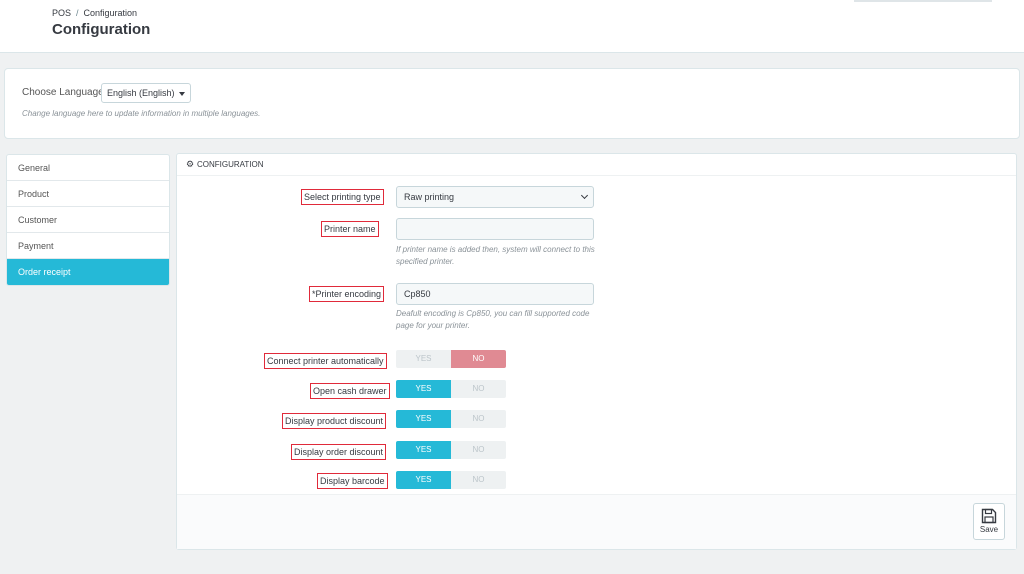  What do you see at coordinates (350, 391) in the screenshot?
I see `cash-drawer-label: Open cash drawer` at bounding box center [350, 391].